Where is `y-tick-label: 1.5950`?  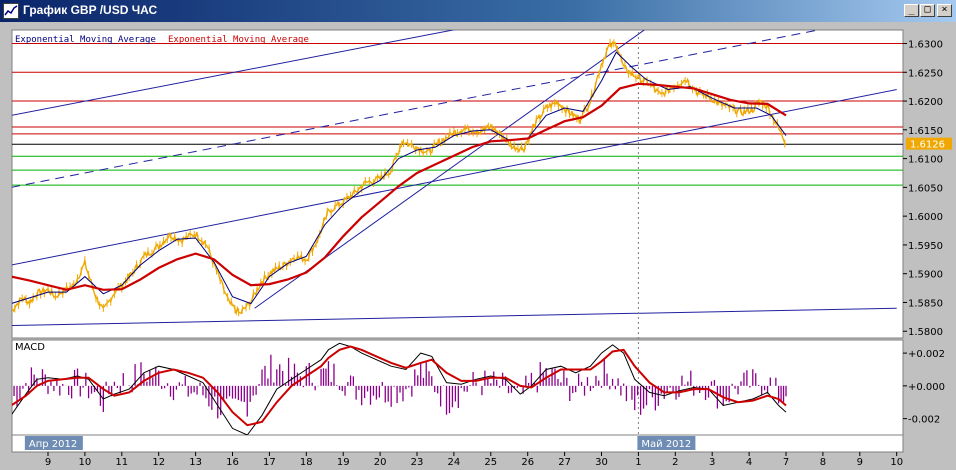 y-tick-label: 1.5950 is located at coordinates (925, 246).